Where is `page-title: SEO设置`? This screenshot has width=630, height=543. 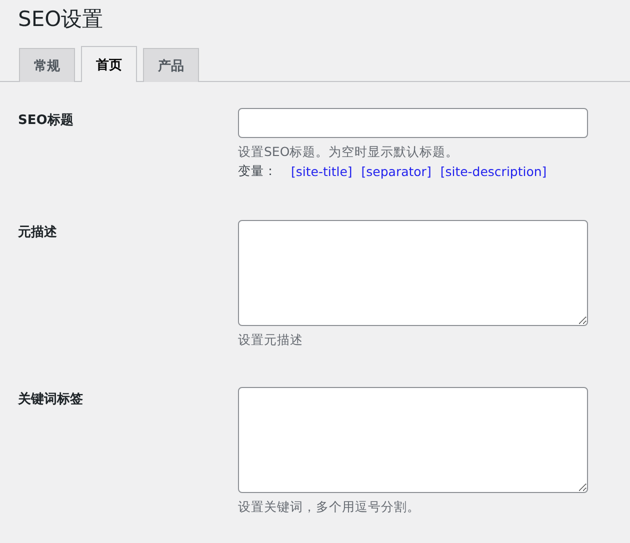 page-title: SEO设置 is located at coordinates (61, 19).